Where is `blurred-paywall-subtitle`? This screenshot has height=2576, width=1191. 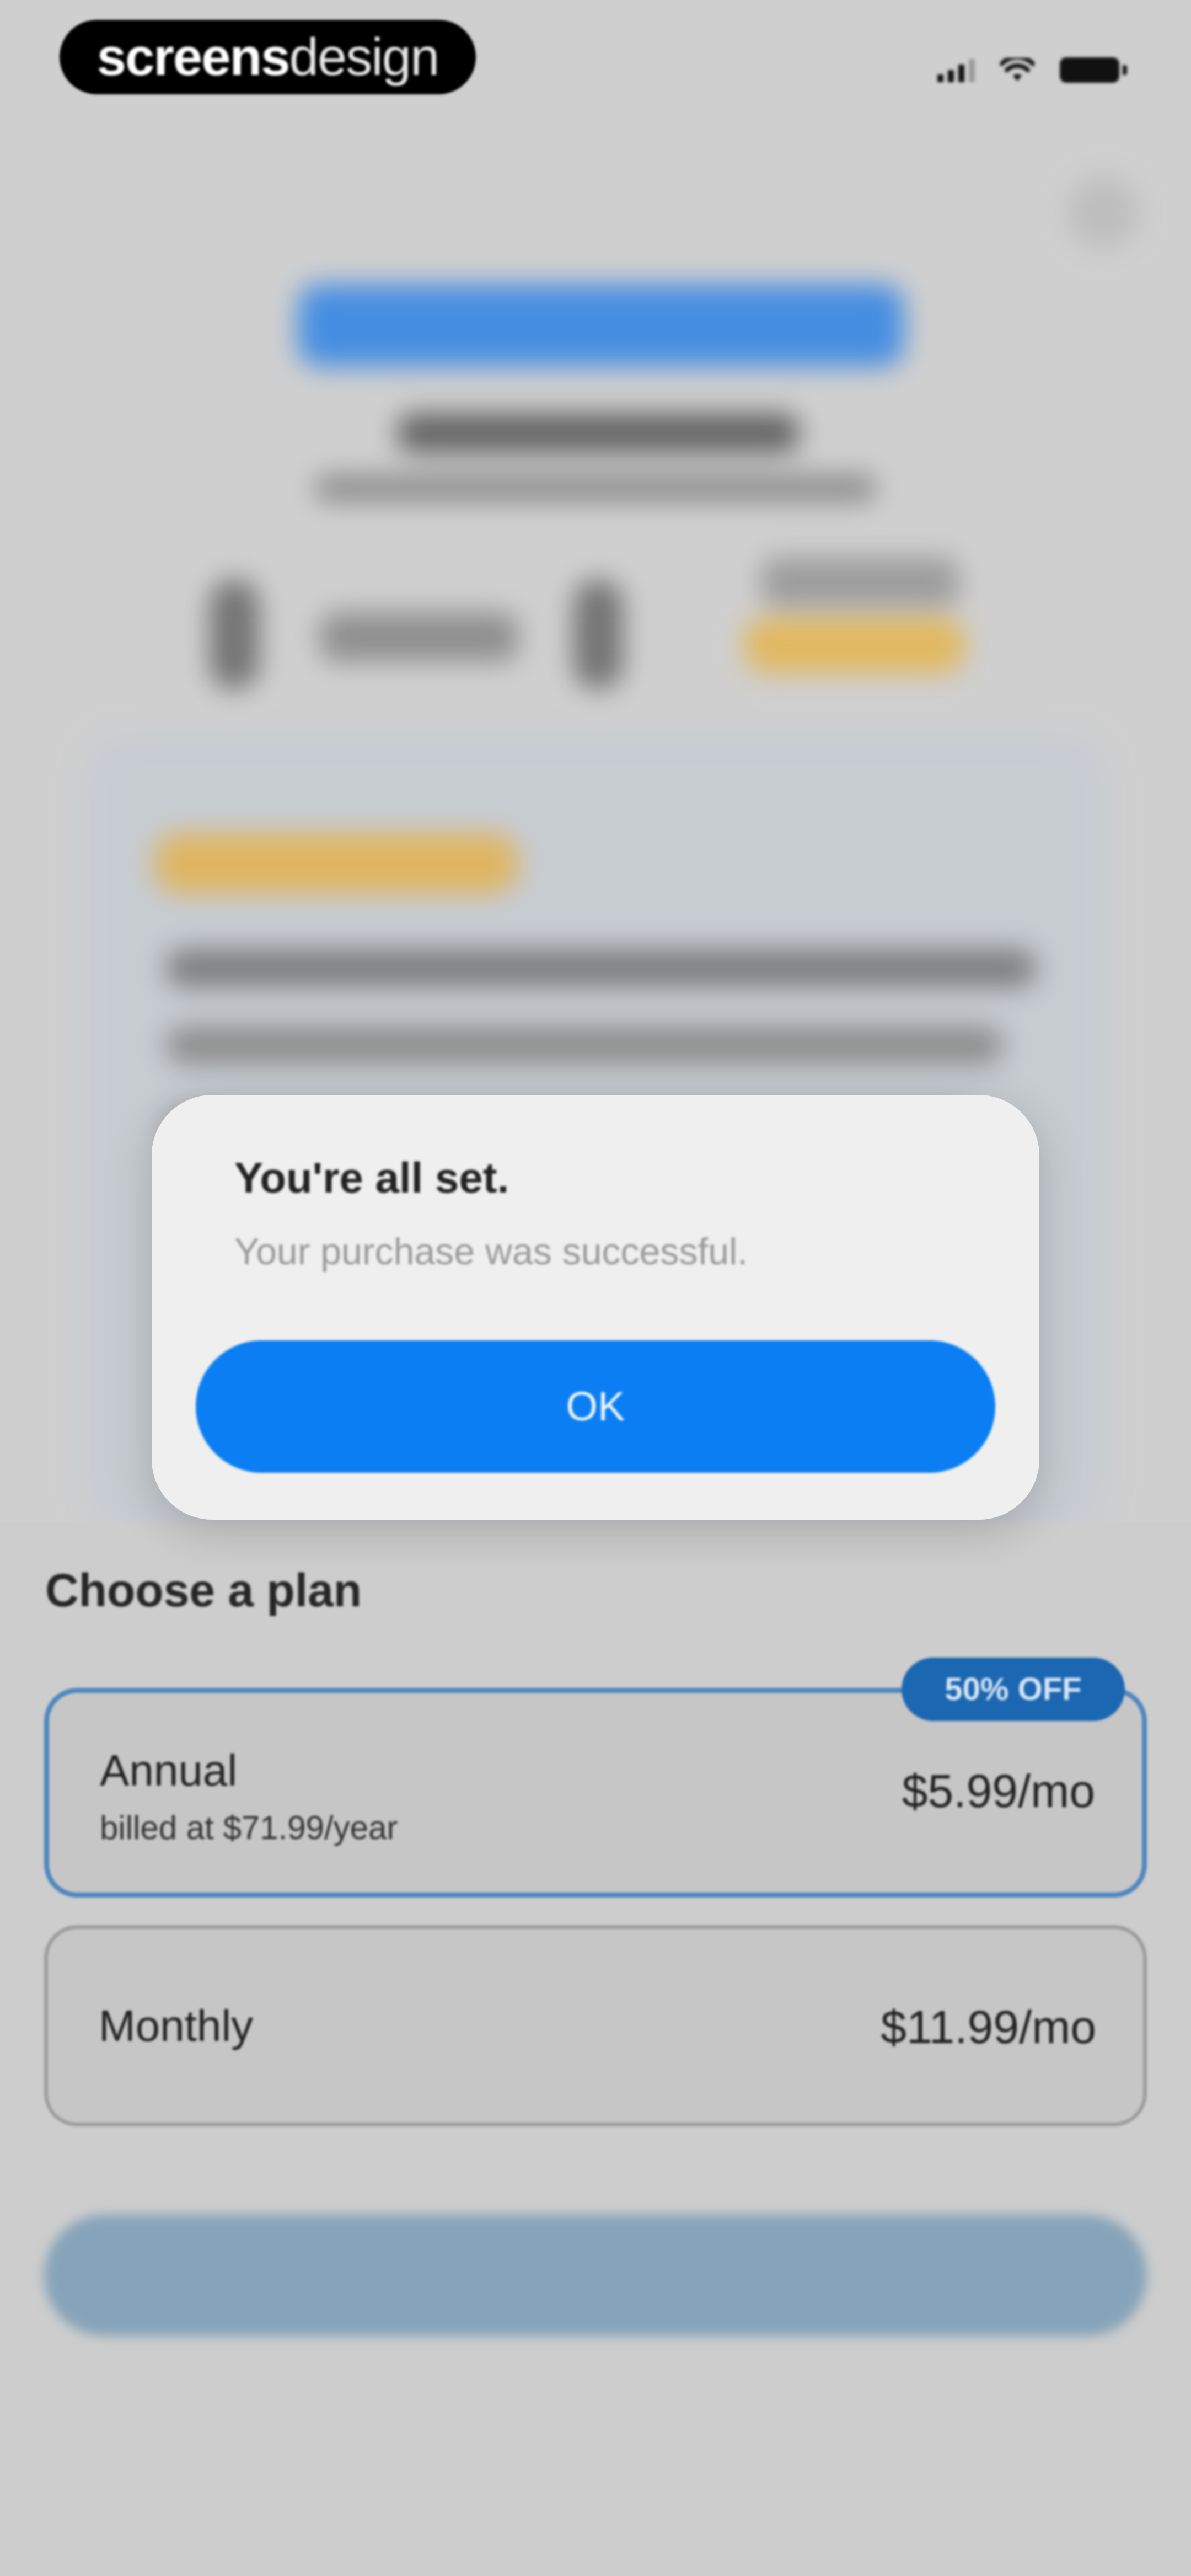
blurred-paywall-subtitle is located at coordinates (598, 433).